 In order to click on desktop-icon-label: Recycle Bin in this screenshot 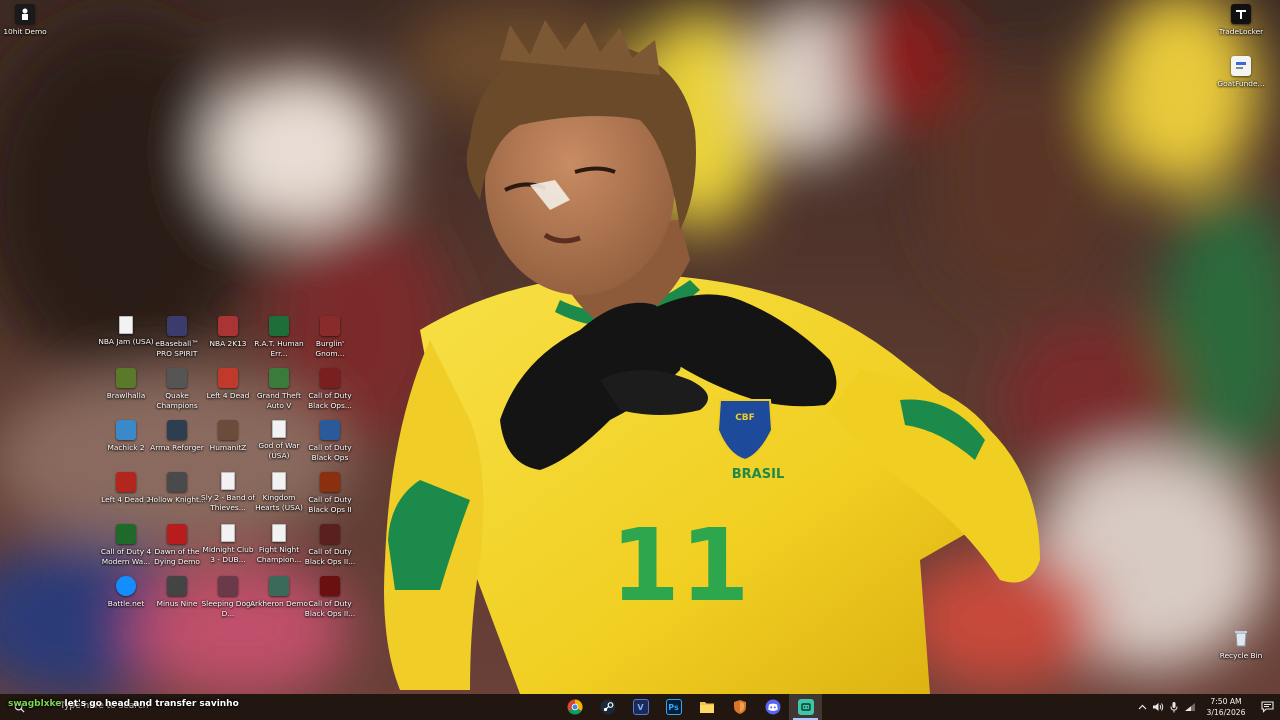, I will do `click(1241, 655)`.